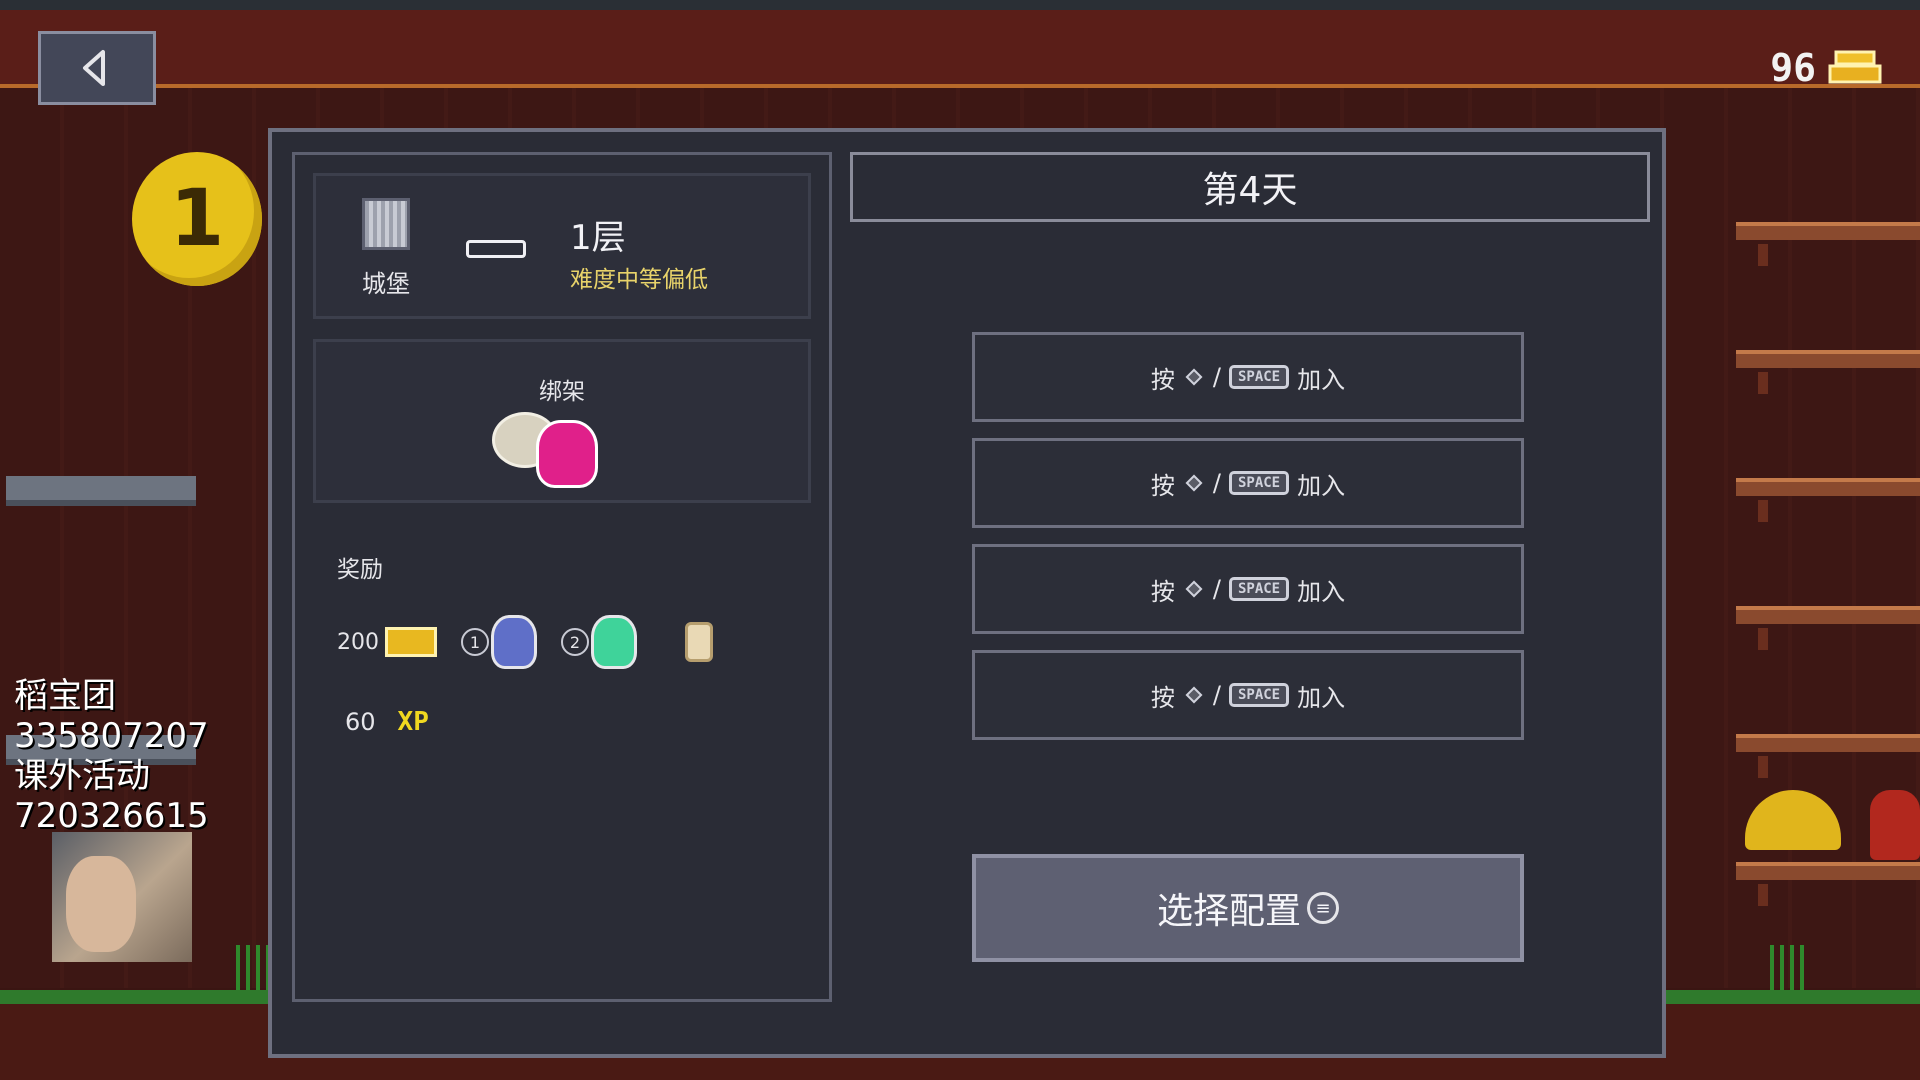 Image resolution: width=1920 pixels, height=1080 pixels. I want to click on castle-icon, so click(386, 224).